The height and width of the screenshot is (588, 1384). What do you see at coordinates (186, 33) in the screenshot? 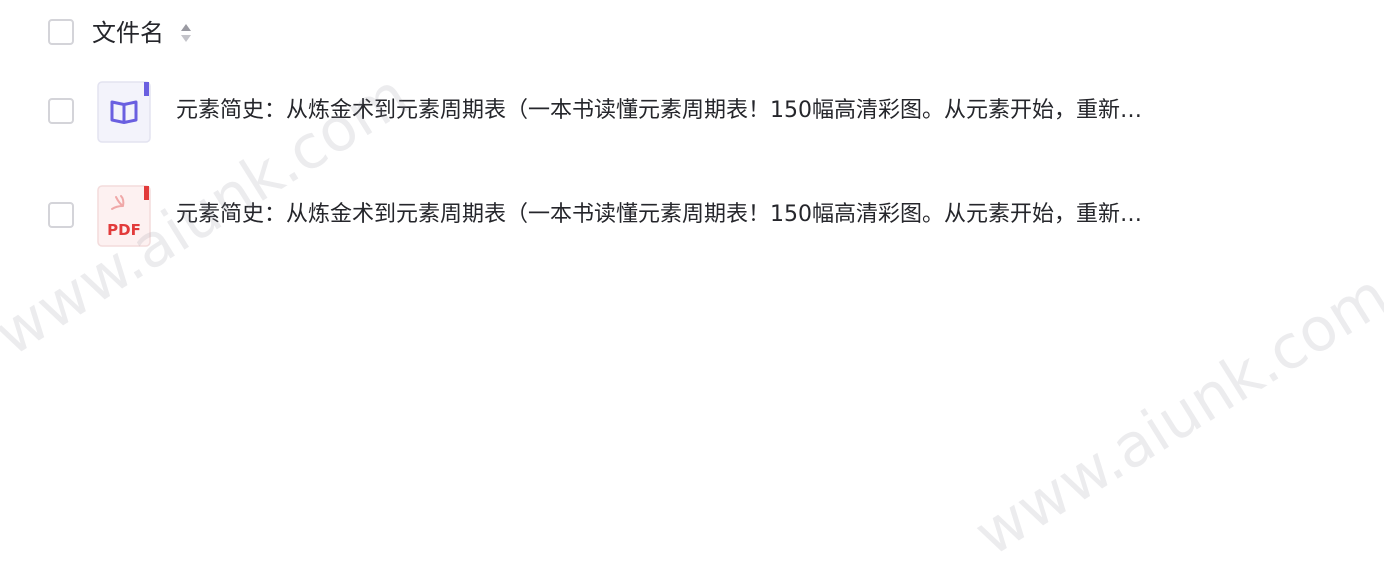
I see `sort-icon` at bounding box center [186, 33].